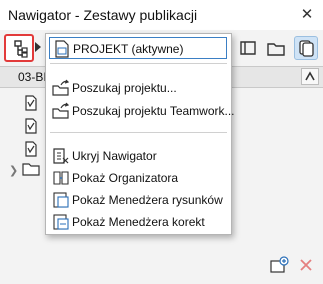 This screenshot has height=284, width=323. What do you see at coordinates (248, 48) in the screenshot?
I see `view-map-icon` at bounding box center [248, 48].